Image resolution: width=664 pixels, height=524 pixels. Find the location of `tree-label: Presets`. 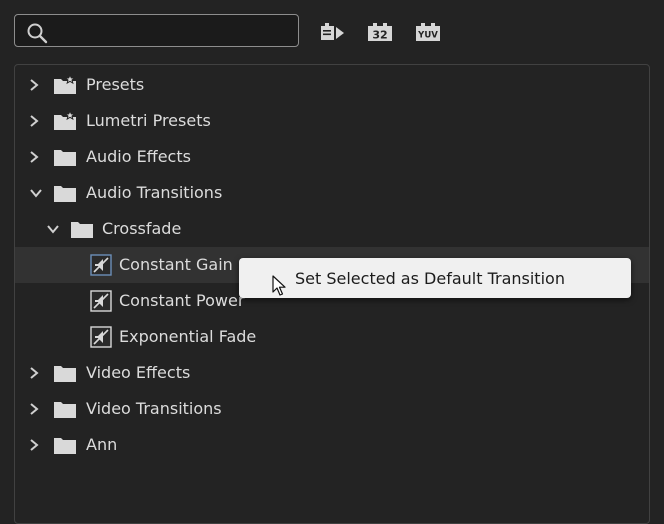

tree-label: Presets is located at coordinates (115, 84).